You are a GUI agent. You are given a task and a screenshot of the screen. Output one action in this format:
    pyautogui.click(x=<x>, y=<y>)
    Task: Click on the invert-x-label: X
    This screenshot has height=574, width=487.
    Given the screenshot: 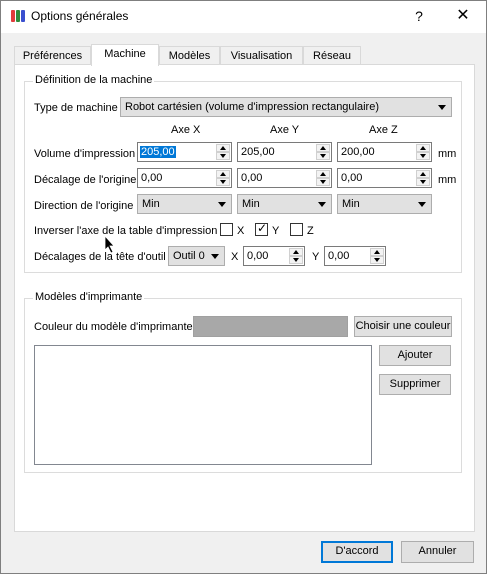 What is the action you would take?
    pyautogui.click(x=241, y=231)
    